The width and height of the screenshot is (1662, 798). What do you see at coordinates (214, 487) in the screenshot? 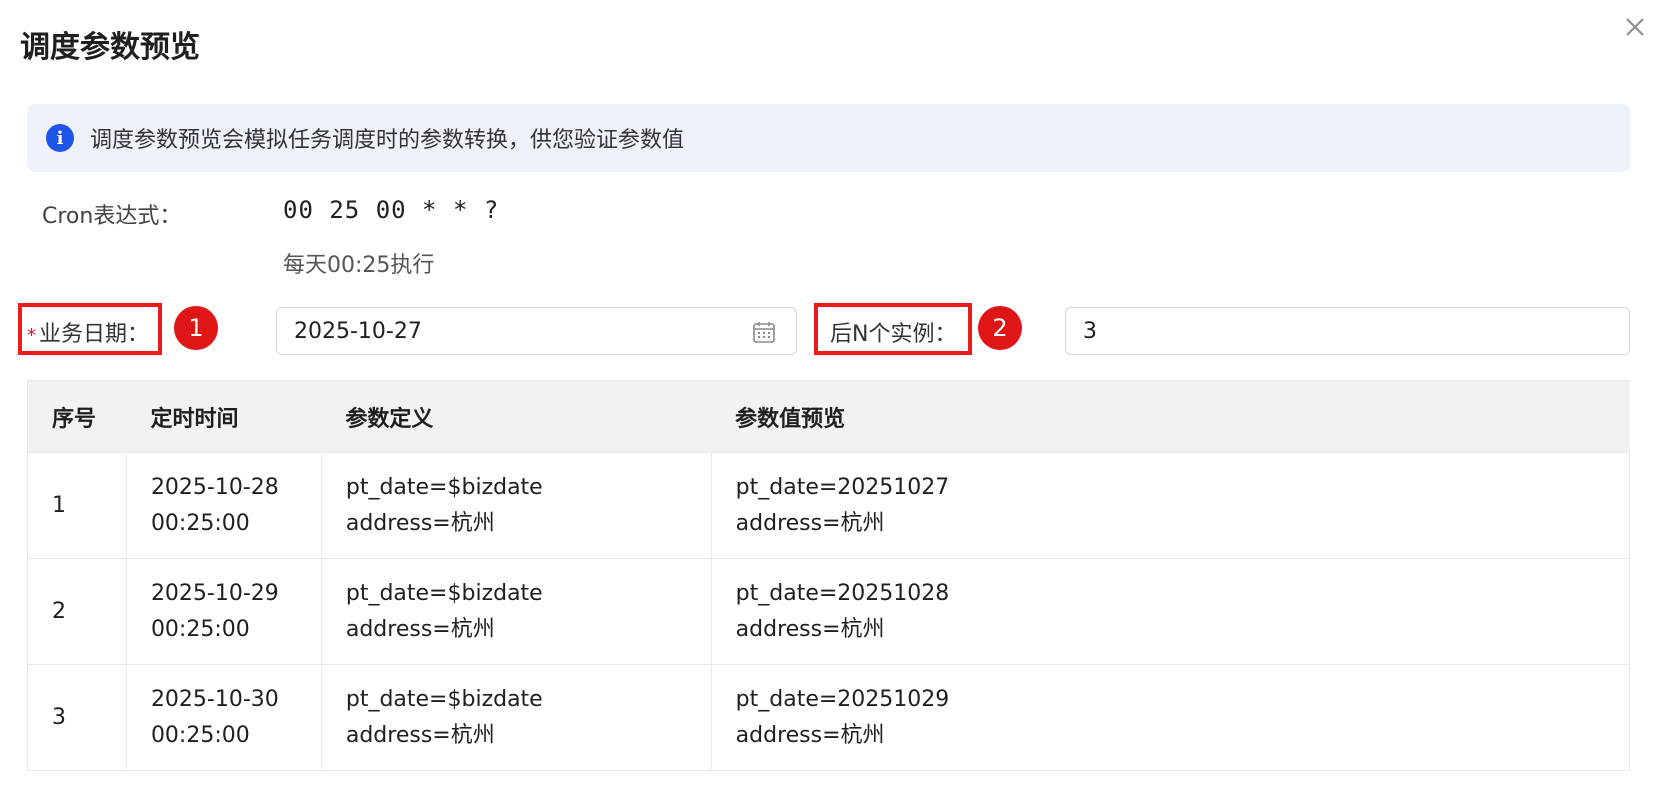
I see `row-time-date: 2025-10-28` at bounding box center [214, 487].